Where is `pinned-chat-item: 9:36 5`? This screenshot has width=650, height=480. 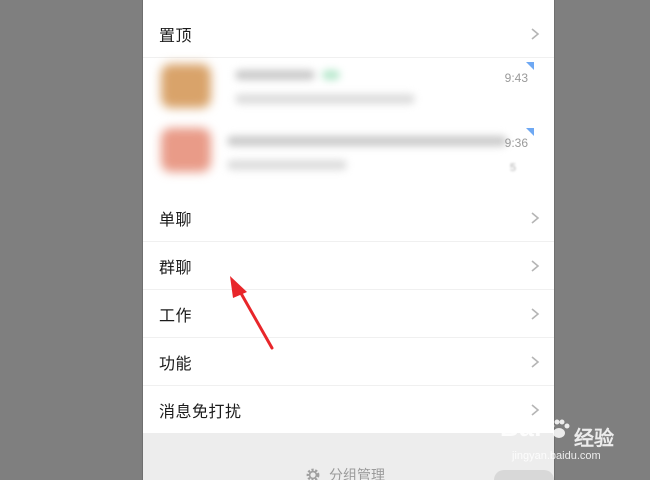
pinned-chat-item: 9:36 5 is located at coordinates (349, 149).